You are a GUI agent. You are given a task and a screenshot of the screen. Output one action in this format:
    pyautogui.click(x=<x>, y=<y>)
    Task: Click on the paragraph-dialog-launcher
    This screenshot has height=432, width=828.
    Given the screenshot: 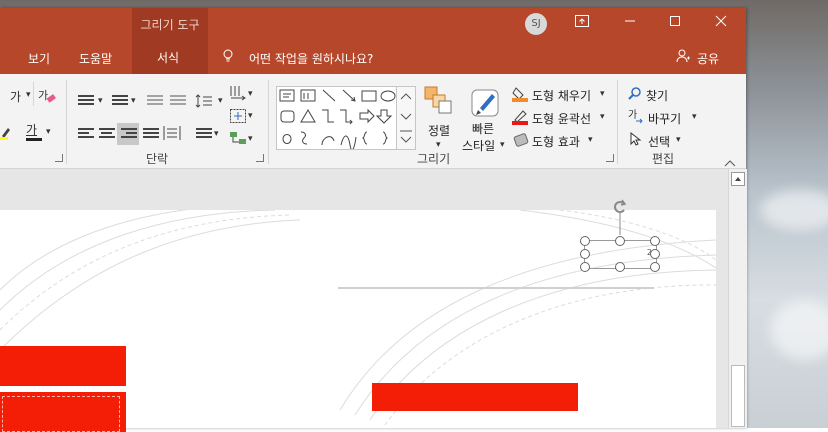 What is the action you would take?
    pyautogui.click(x=260, y=158)
    